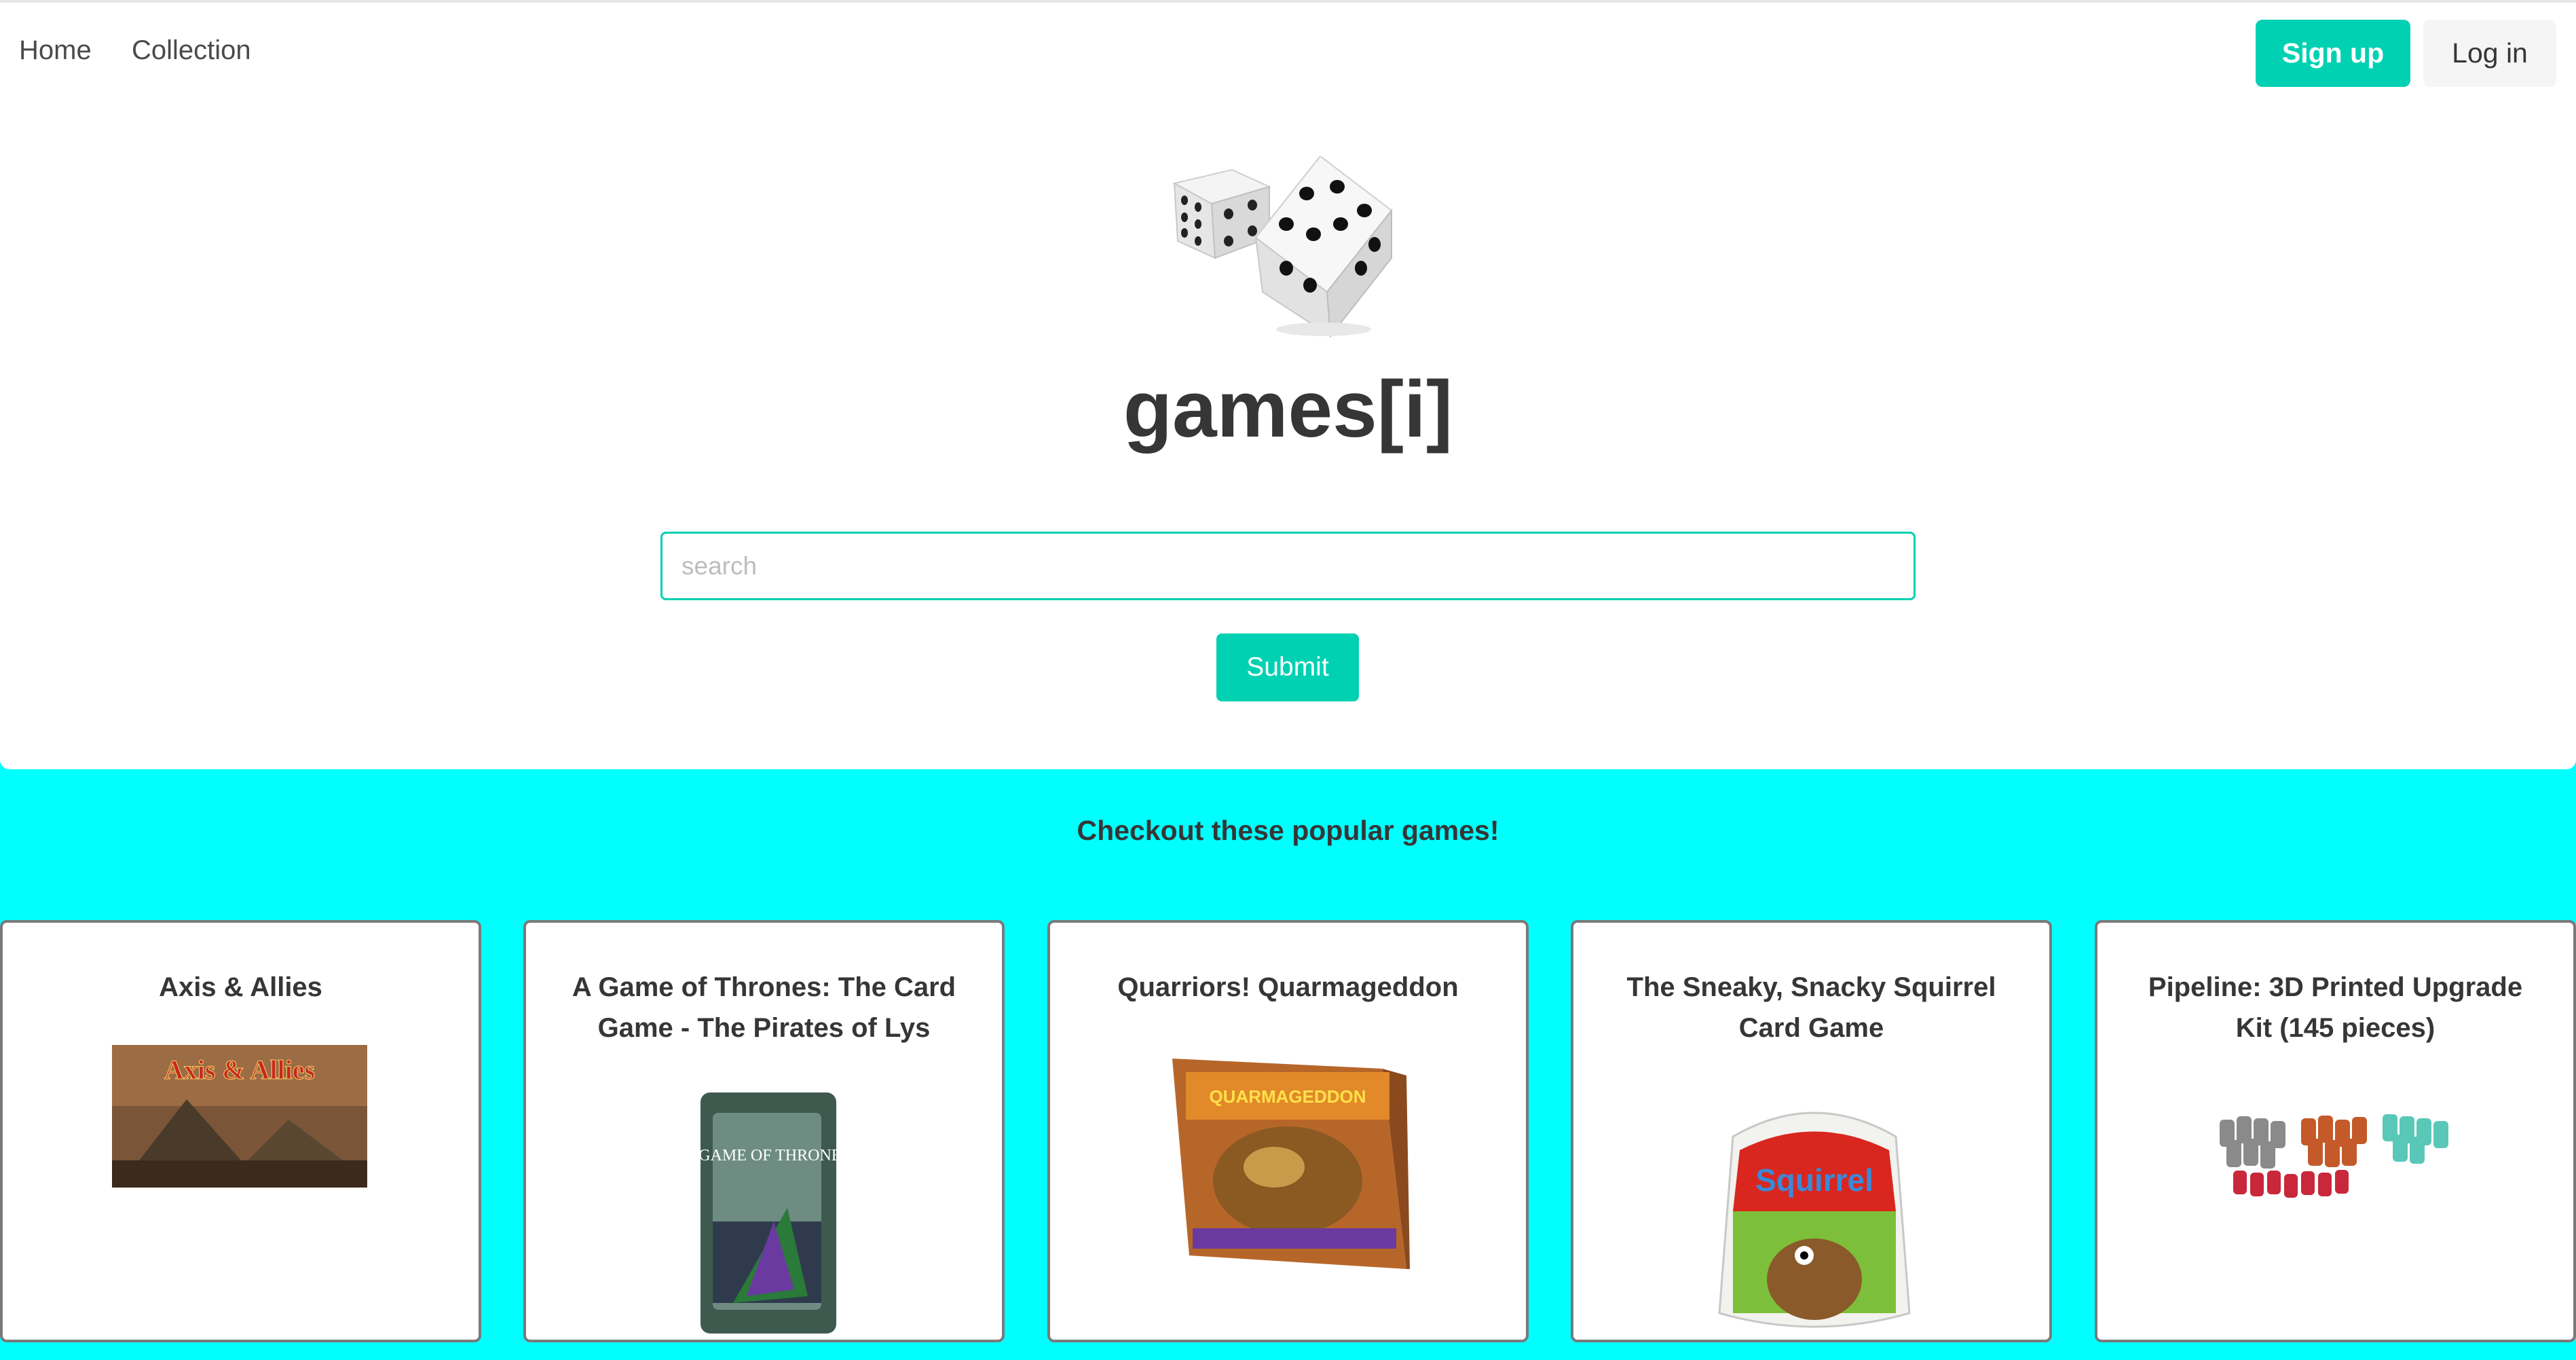 The height and width of the screenshot is (1360, 2576). I want to click on dice-icon, so click(1283, 247).